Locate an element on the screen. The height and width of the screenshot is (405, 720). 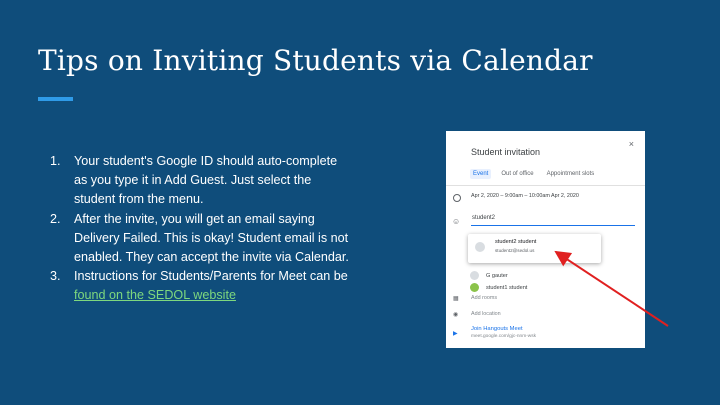
video-camera-icon: ▶ is located at coordinates (455, 334).